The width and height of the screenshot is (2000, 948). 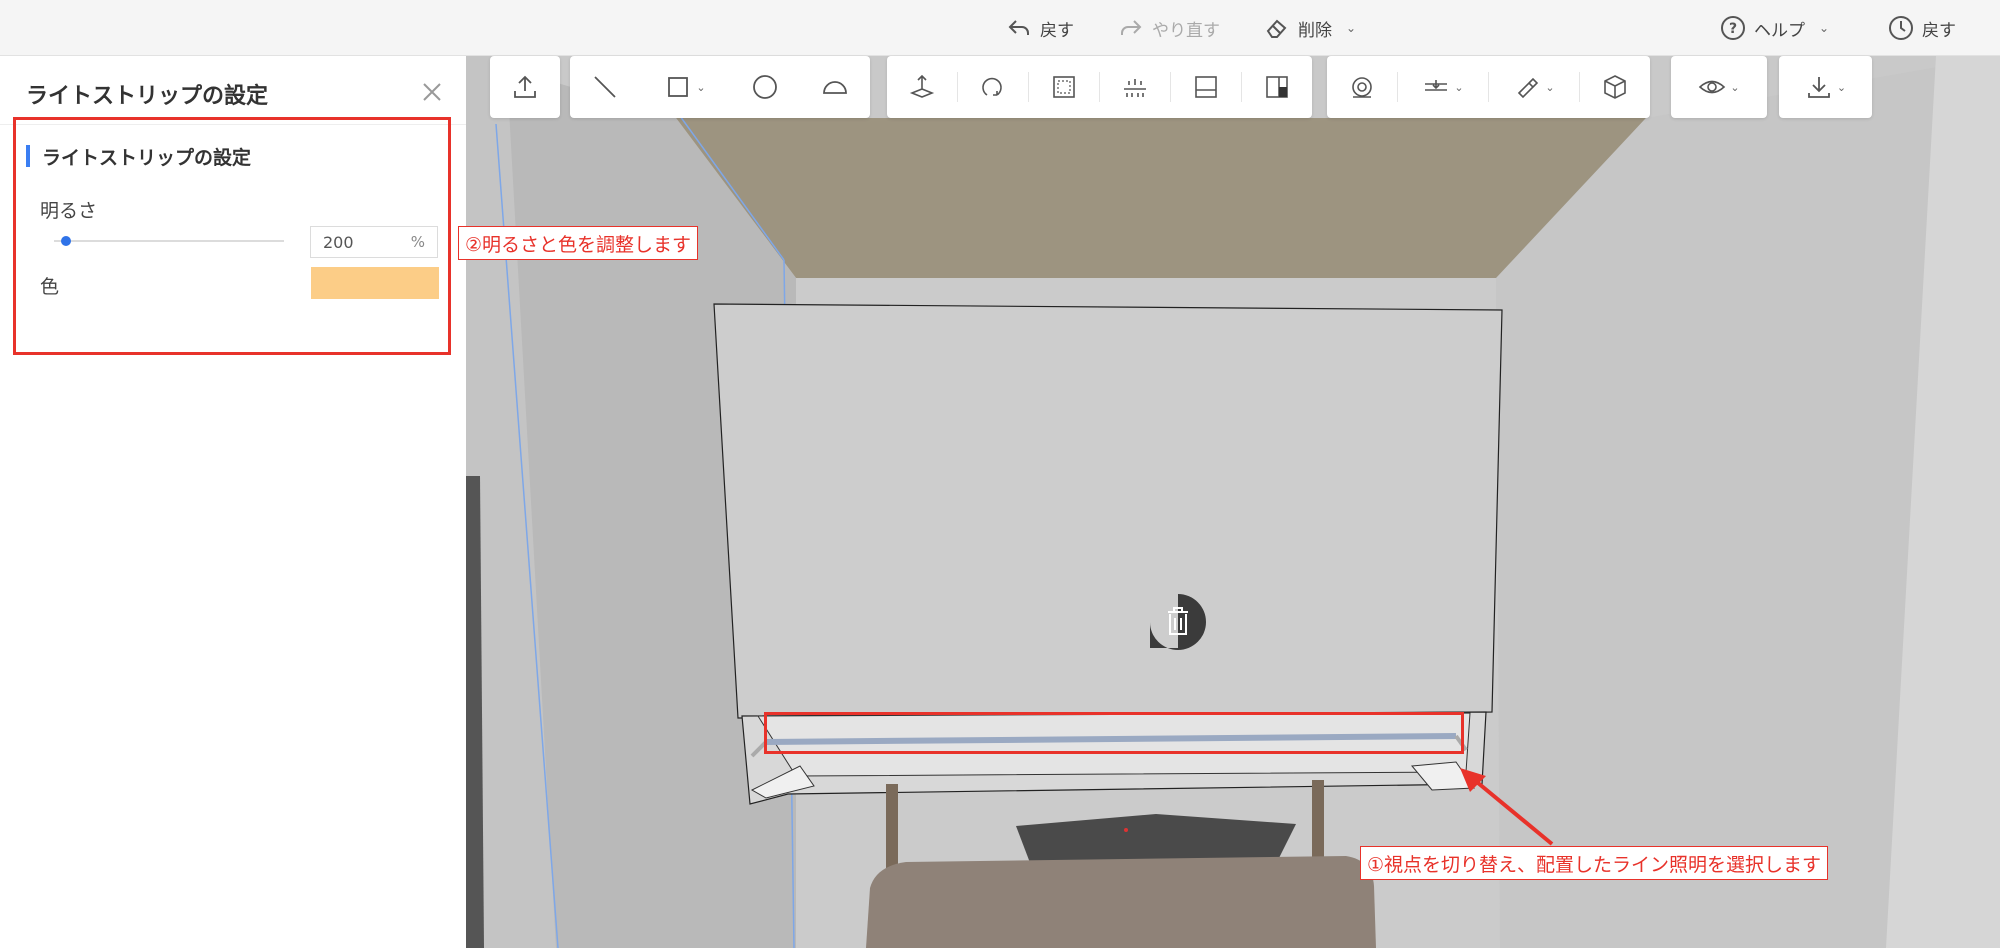 I want to click on split-panel-tool-button, so click(x=1277, y=87).